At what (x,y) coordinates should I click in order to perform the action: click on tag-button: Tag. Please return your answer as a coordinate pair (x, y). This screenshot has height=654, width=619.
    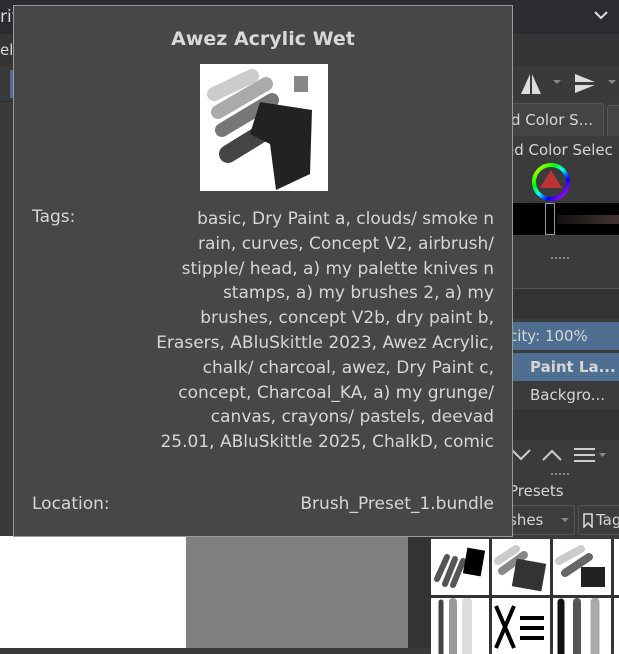
    Looking at the image, I should click on (598, 520).